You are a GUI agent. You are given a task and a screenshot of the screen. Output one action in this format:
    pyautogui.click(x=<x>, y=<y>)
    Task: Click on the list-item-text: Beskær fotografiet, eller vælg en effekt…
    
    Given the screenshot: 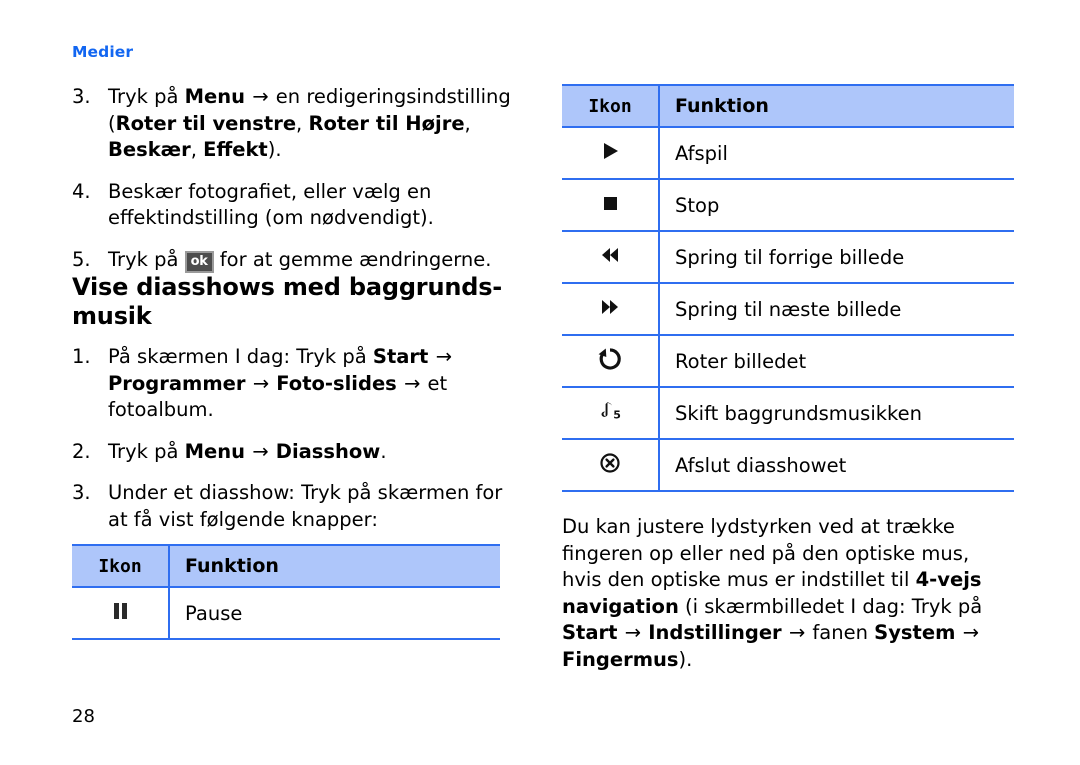 What is the action you would take?
    pyautogui.click(x=271, y=204)
    